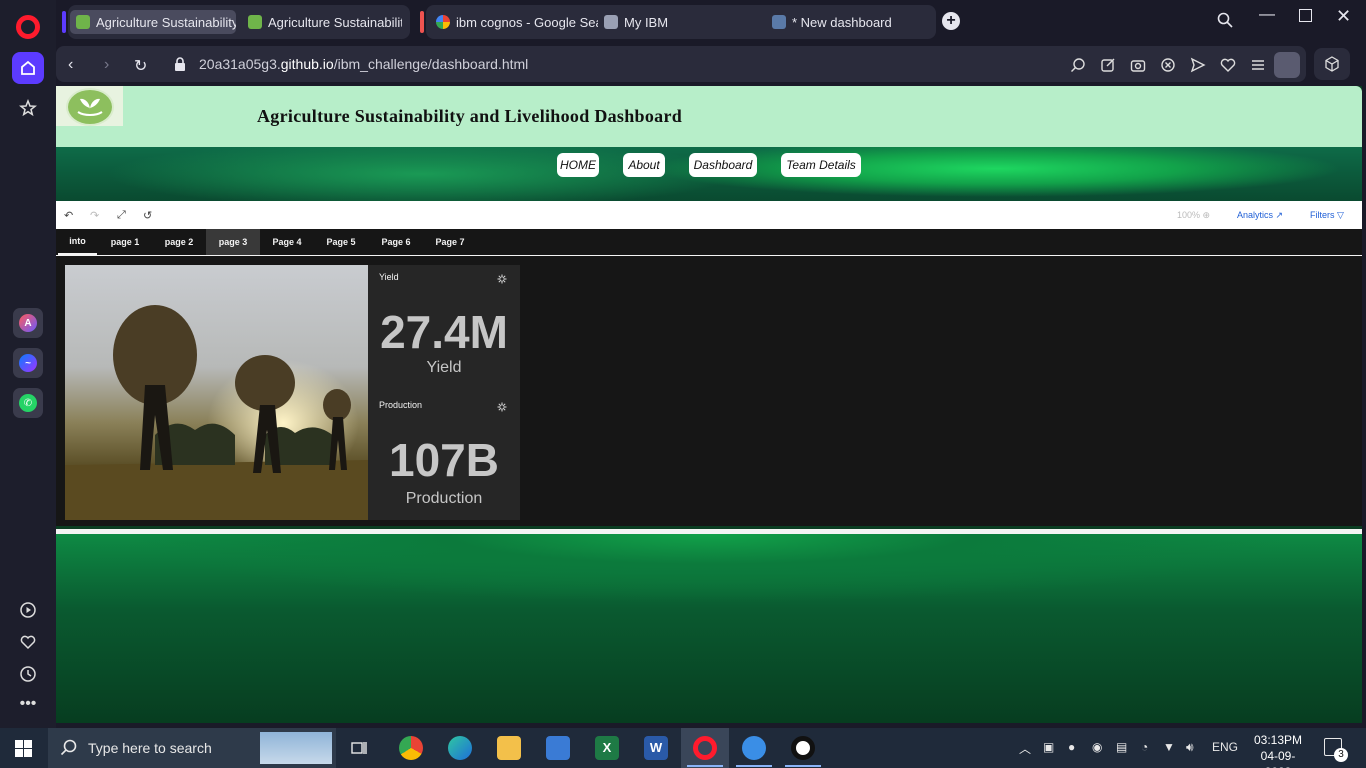 The image size is (1366, 768). I want to click on chrome-icon, so click(411, 748).